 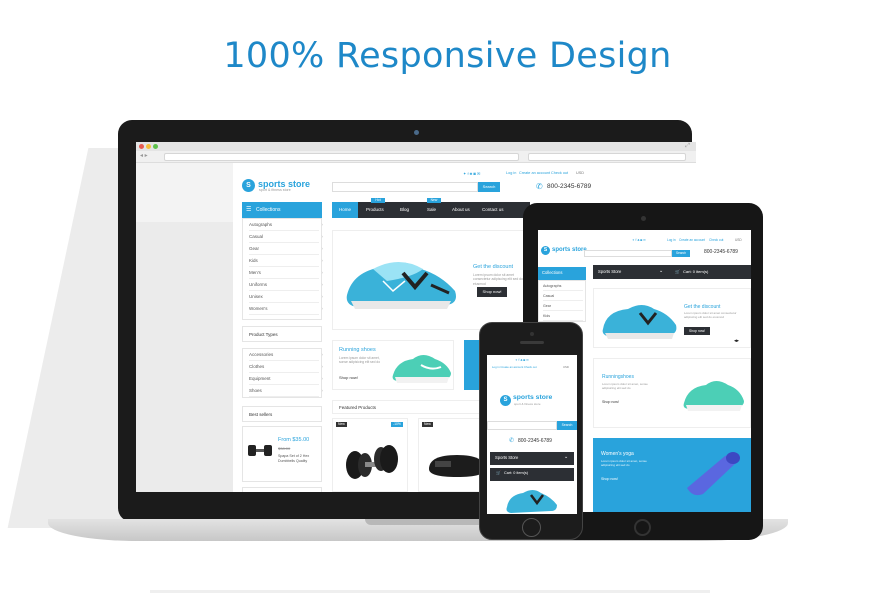 I want to click on menu-icon: ☰, so click(x=249, y=210).